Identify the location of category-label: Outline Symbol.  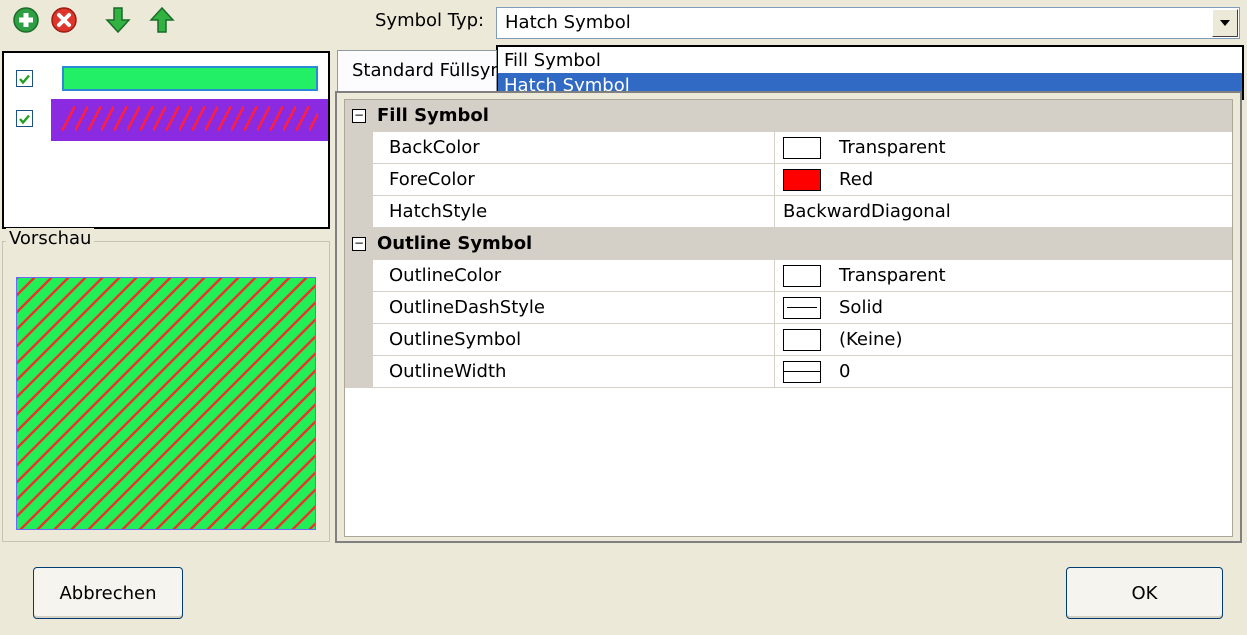
(455, 243).